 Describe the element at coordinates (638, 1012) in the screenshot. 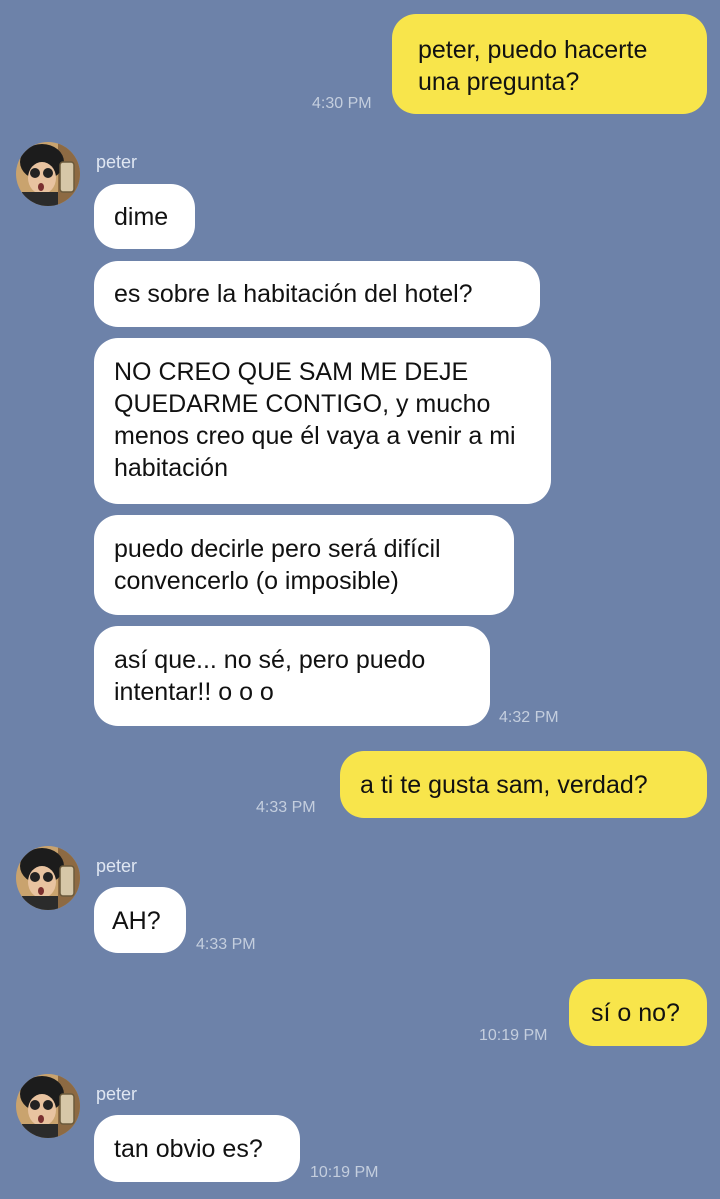

I see `outgoing-message-bubble: sí o no?` at that location.